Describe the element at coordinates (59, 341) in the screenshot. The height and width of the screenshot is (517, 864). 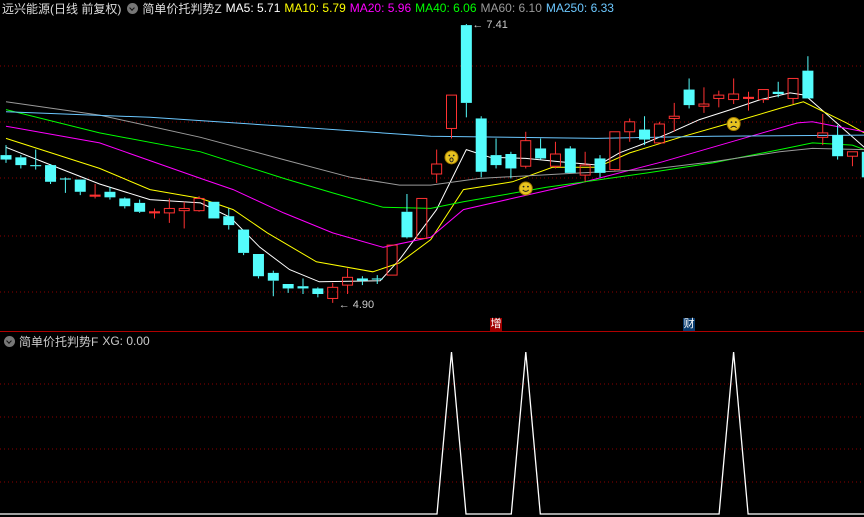
I see `sub-indicator-name: 简单价托判势F` at that location.